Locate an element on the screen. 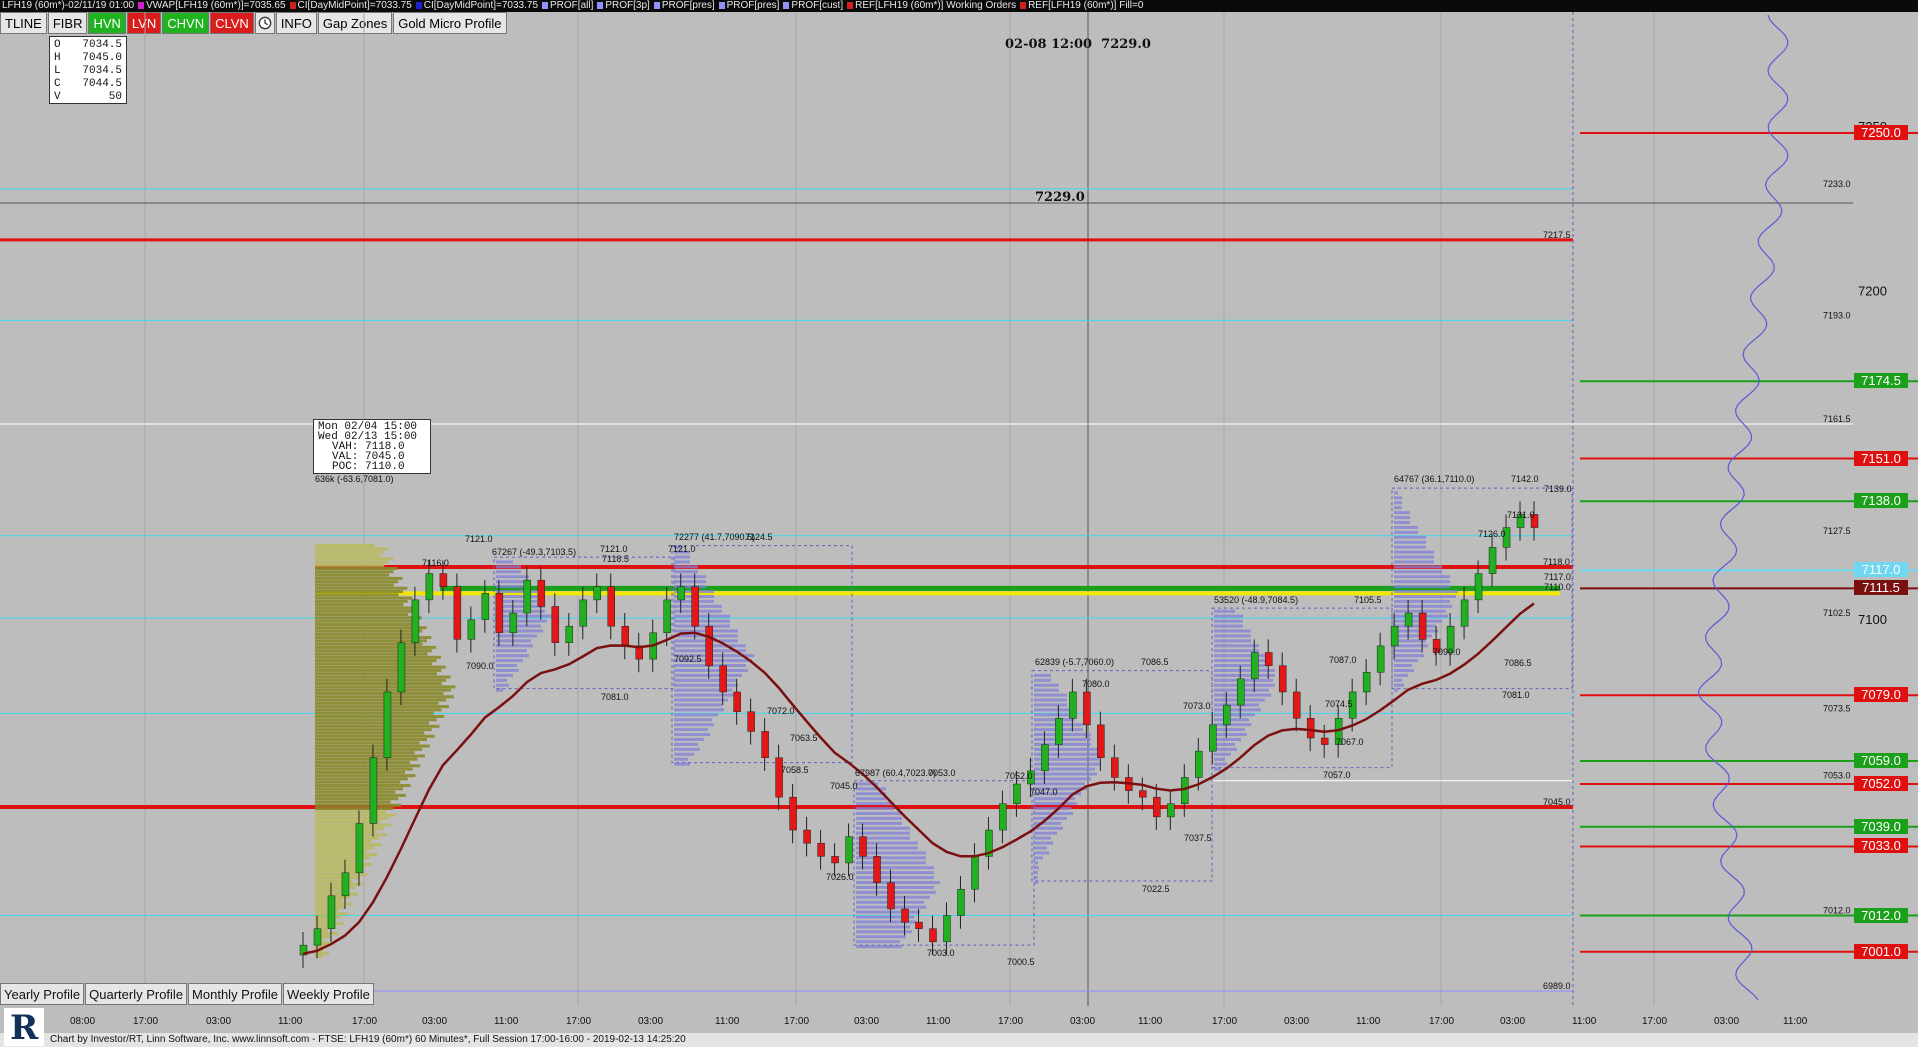 This screenshot has height=1047, width=1918. ohlc-value: 7045.0 is located at coordinates (102, 58).